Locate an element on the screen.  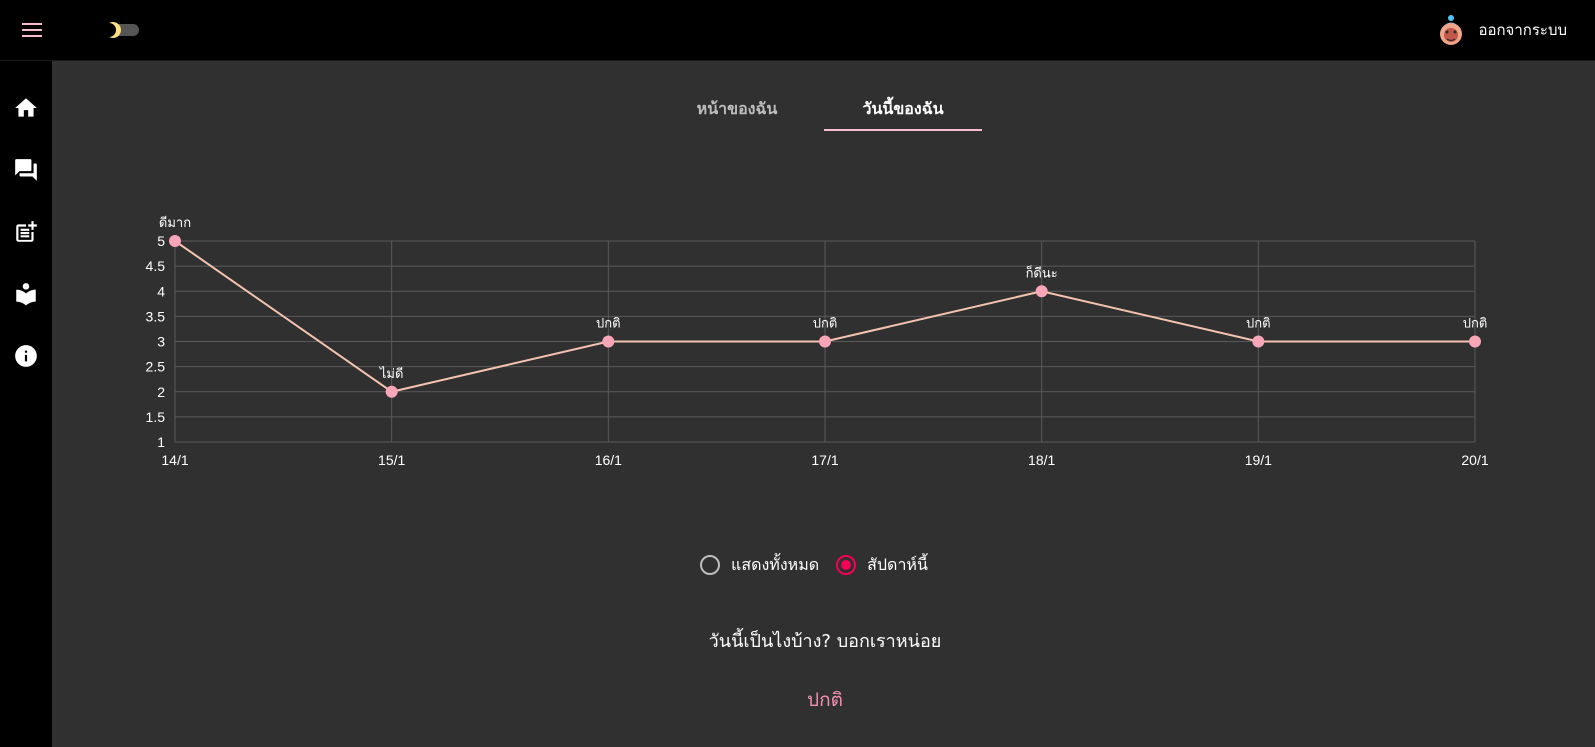
y-tick-label: 4.5 is located at coordinates (156, 266).